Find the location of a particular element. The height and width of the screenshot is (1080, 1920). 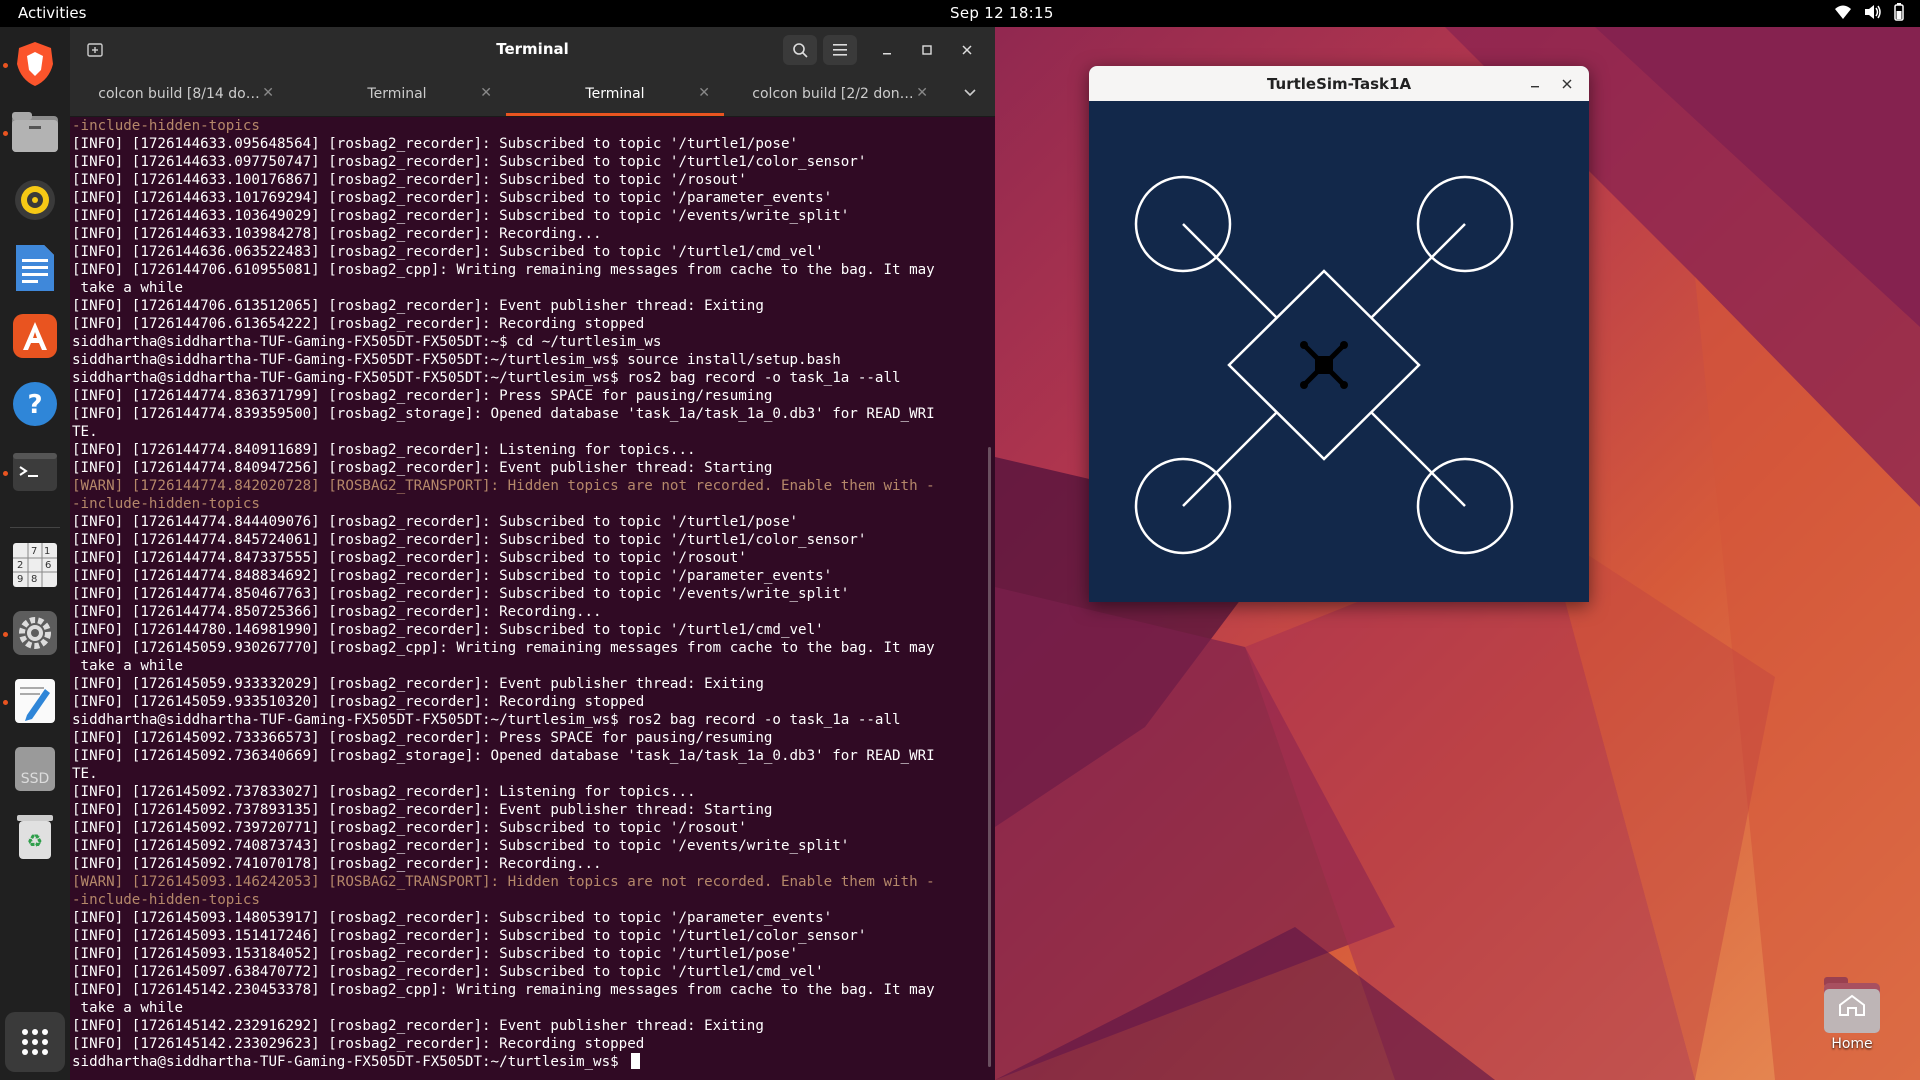

tab-label: Terminal is located at coordinates (615, 94).